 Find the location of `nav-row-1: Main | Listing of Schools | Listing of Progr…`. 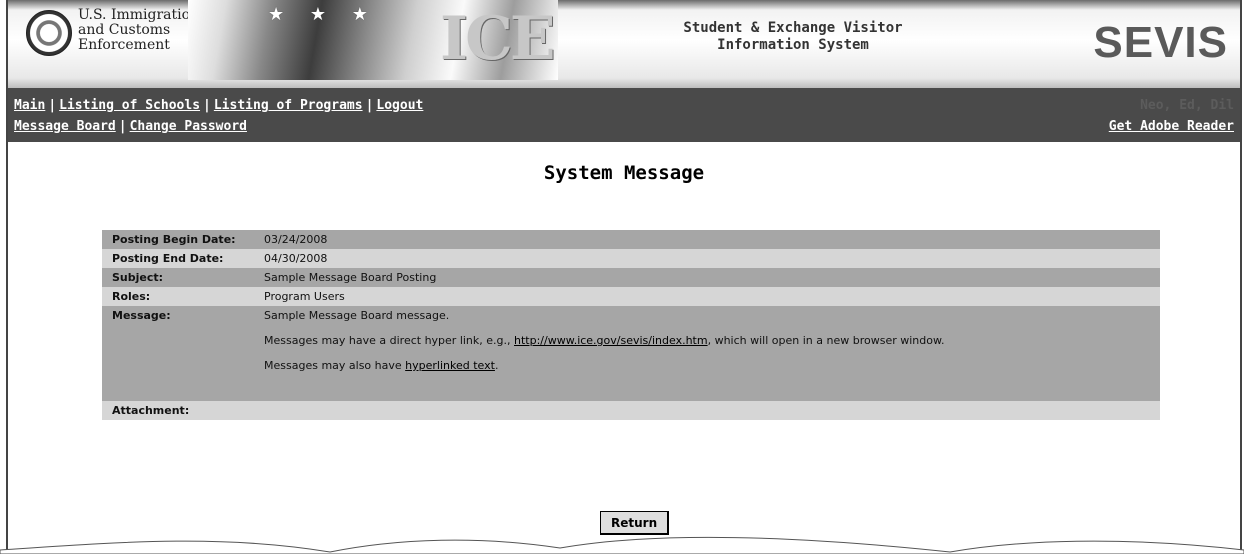

nav-row-1: Main | Listing of Schools | Listing of Progr… is located at coordinates (218, 105).